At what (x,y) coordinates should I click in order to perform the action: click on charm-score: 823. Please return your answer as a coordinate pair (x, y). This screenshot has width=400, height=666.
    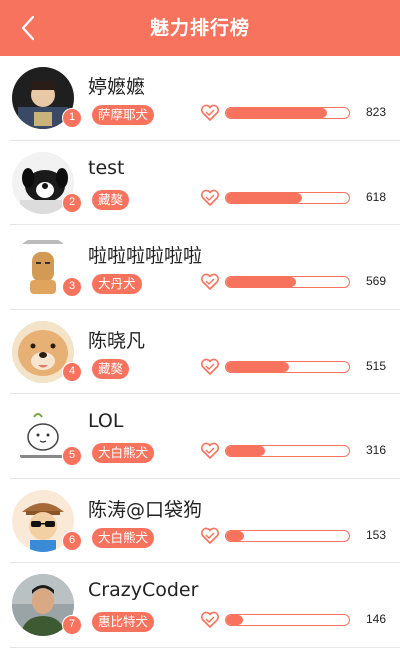
    Looking at the image, I should click on (376, 112).